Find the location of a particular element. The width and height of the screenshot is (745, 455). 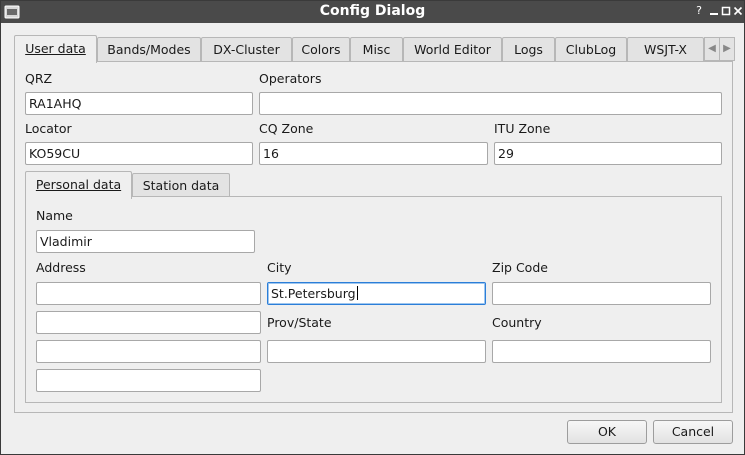

prov-state-label: Prov/State is located at coordinates (299, 322).